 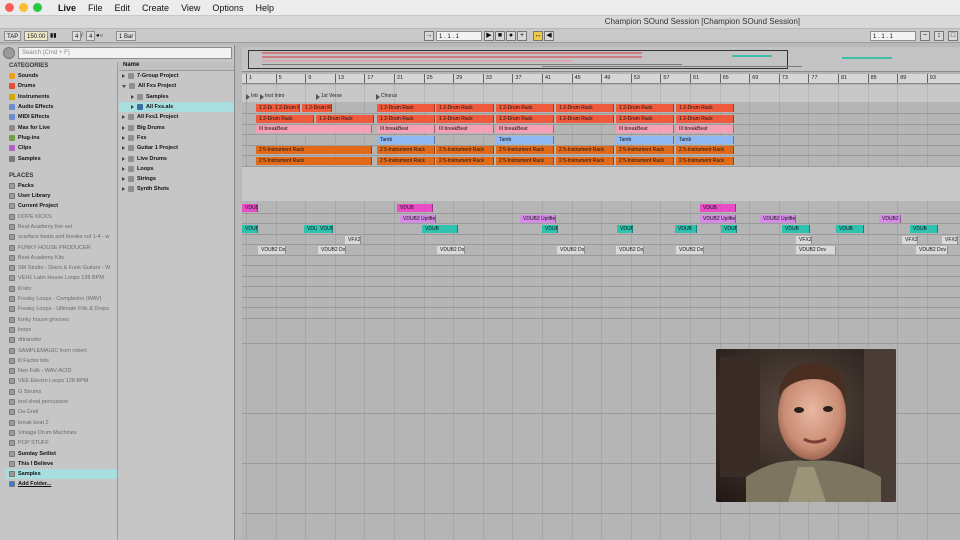 What do you see at coordinates (36, 36) in the screenshot?
I see `tempo-field: 150.00` at bounding box center [36, 36].